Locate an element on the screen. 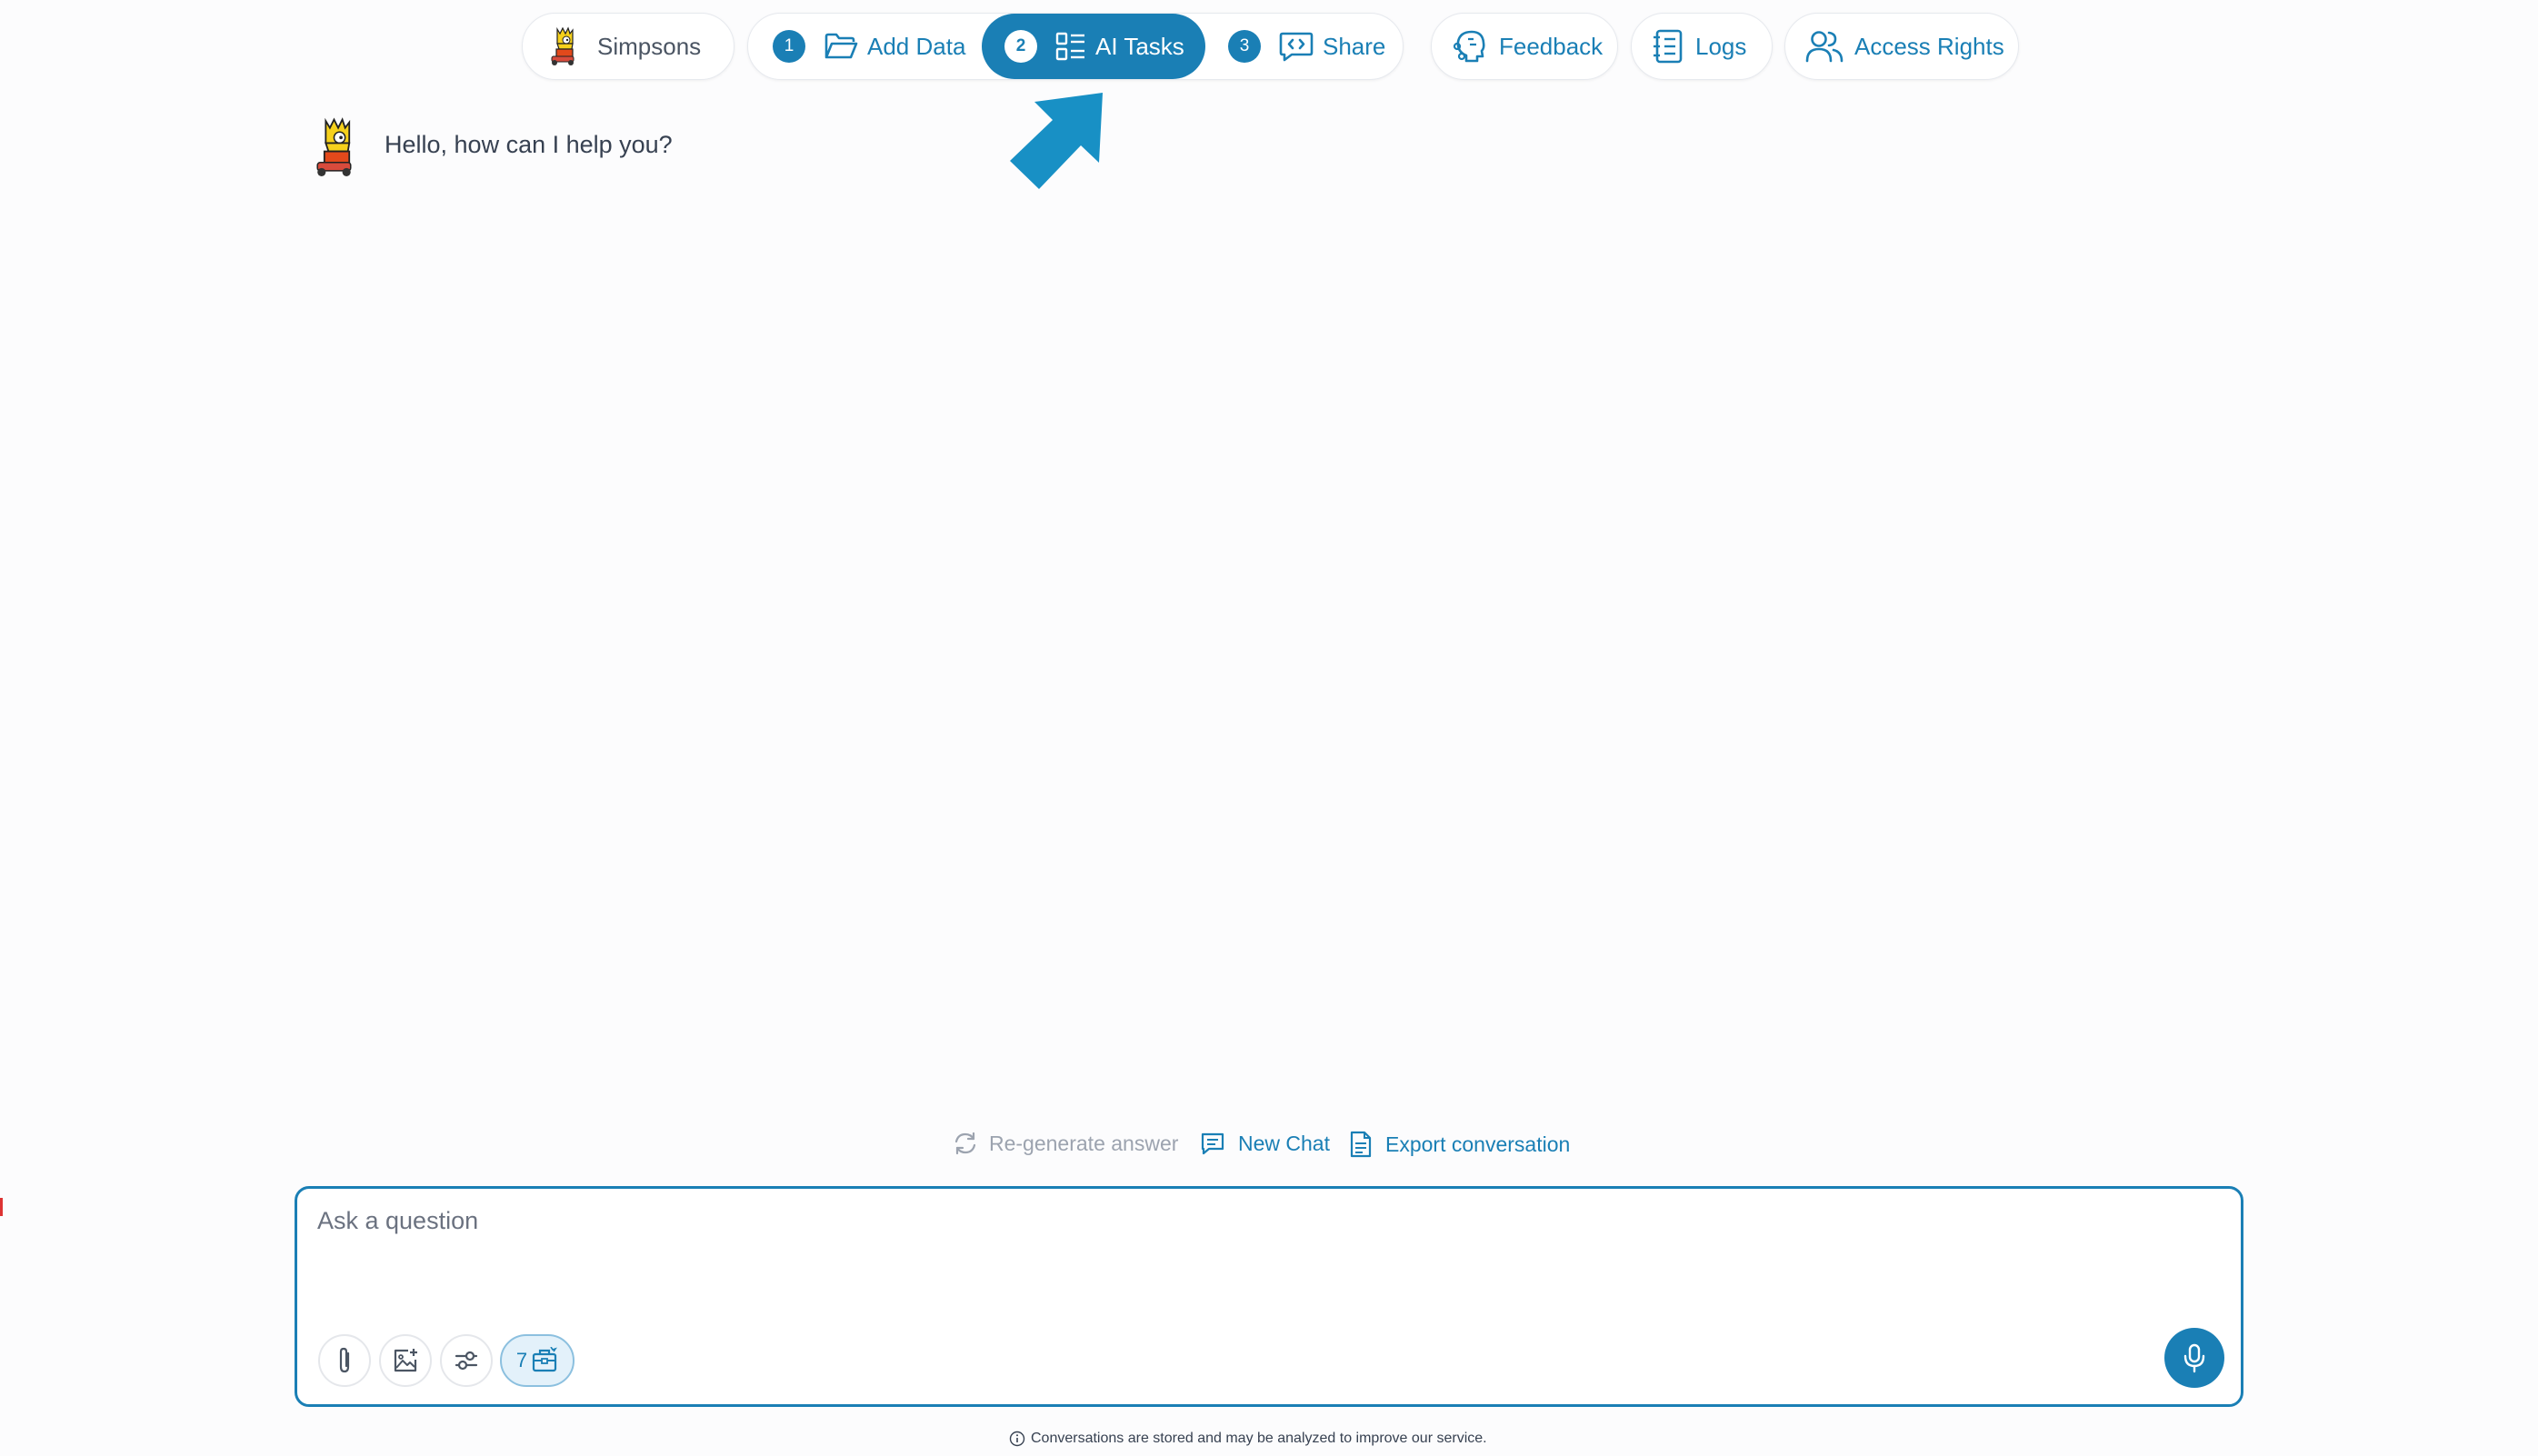  microphone-icon is located at coordinates (2194, 1357).